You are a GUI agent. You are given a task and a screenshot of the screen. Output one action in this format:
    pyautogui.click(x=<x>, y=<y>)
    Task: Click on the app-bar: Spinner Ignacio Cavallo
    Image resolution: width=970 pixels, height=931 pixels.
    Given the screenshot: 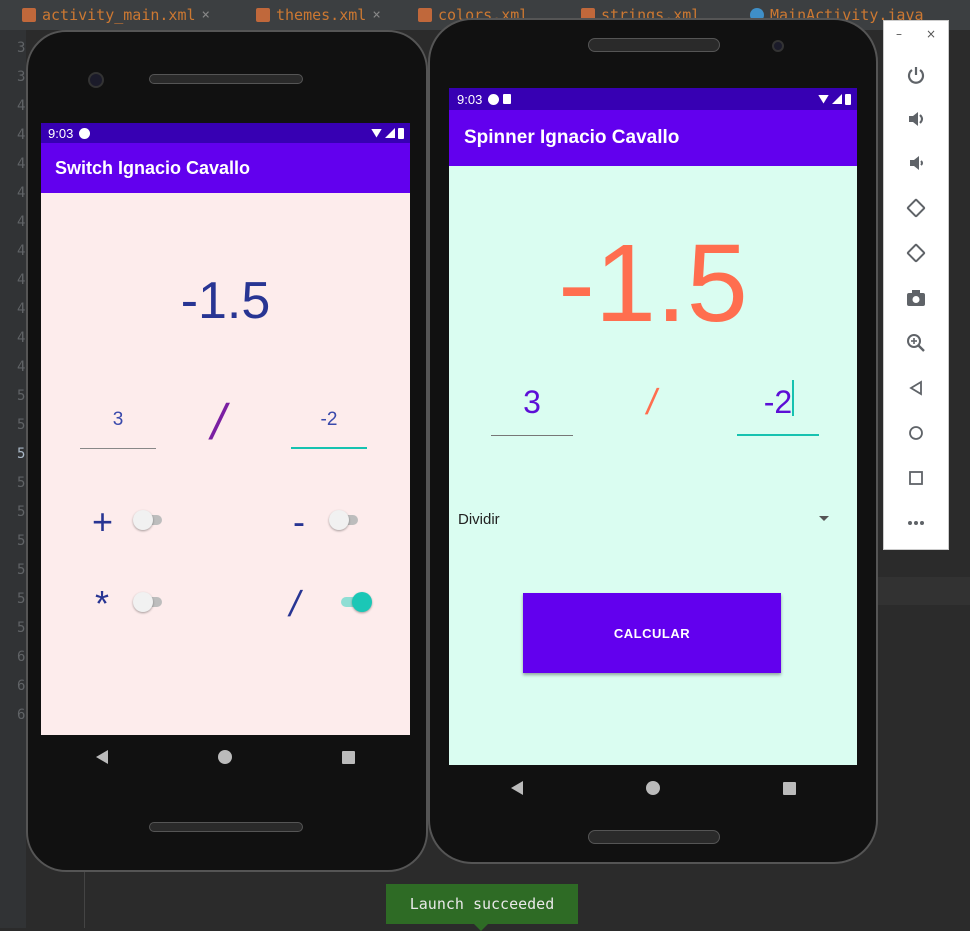 What is the action you would take?
    pyautogui.click(x=653, y=138)
    